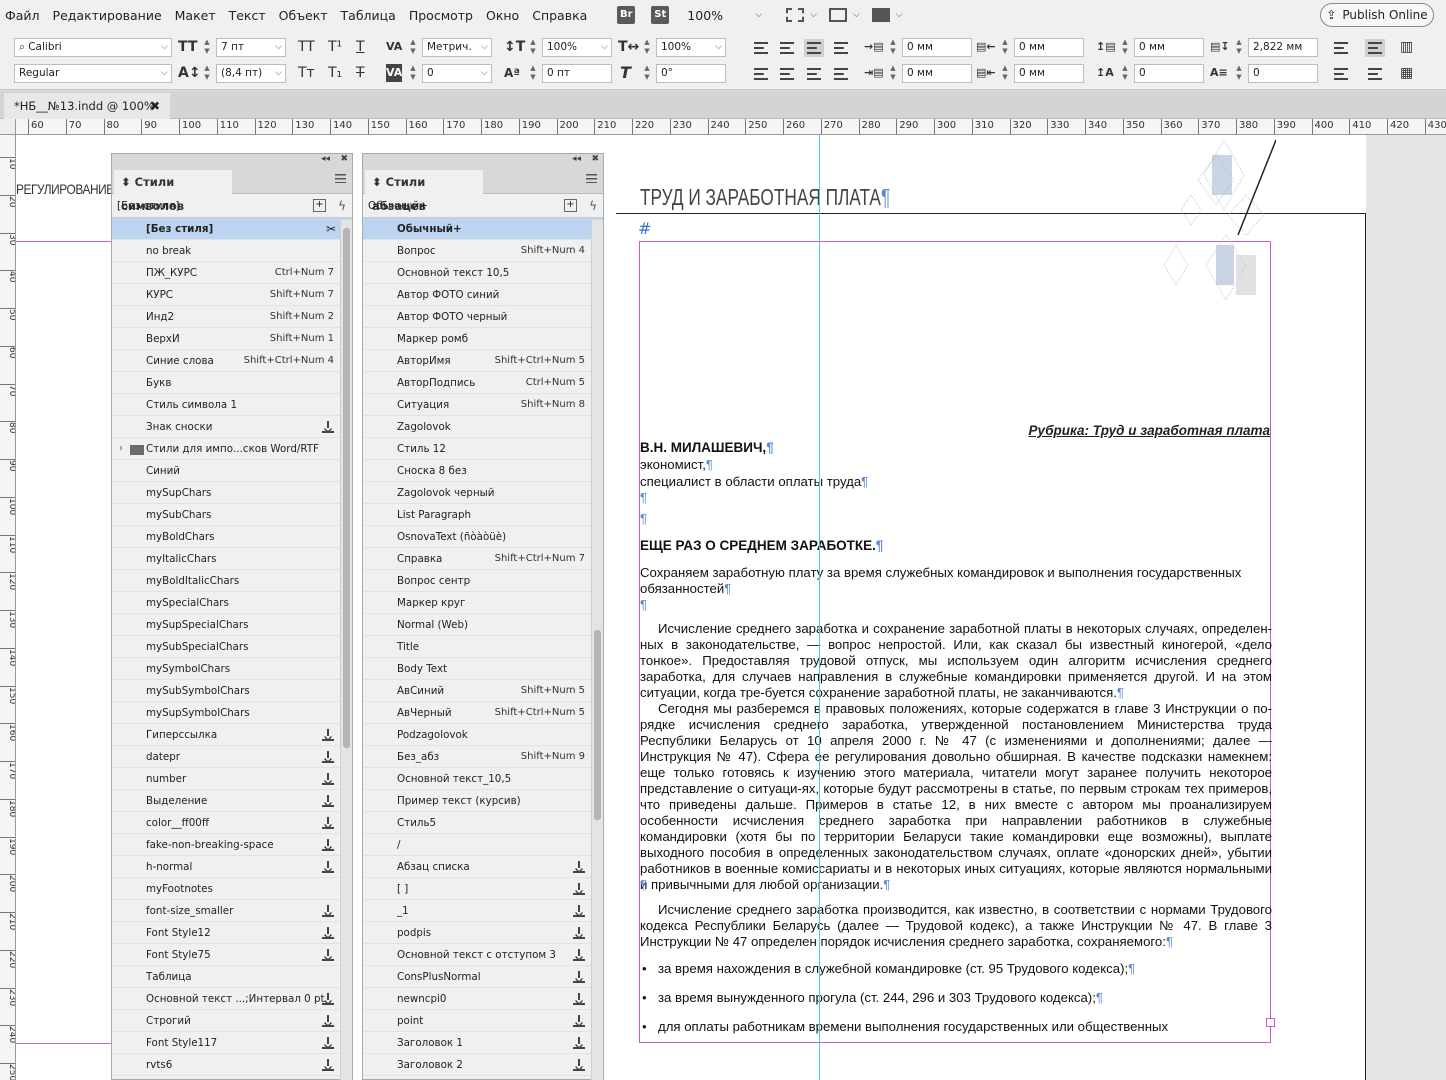 Image resolution: width=1446 pixels, height=1080 pixels. Describe the element at coordinates (893, 73) in the screenshot. I see `first-line-indent-stepper: ▲ ▼` at that location.